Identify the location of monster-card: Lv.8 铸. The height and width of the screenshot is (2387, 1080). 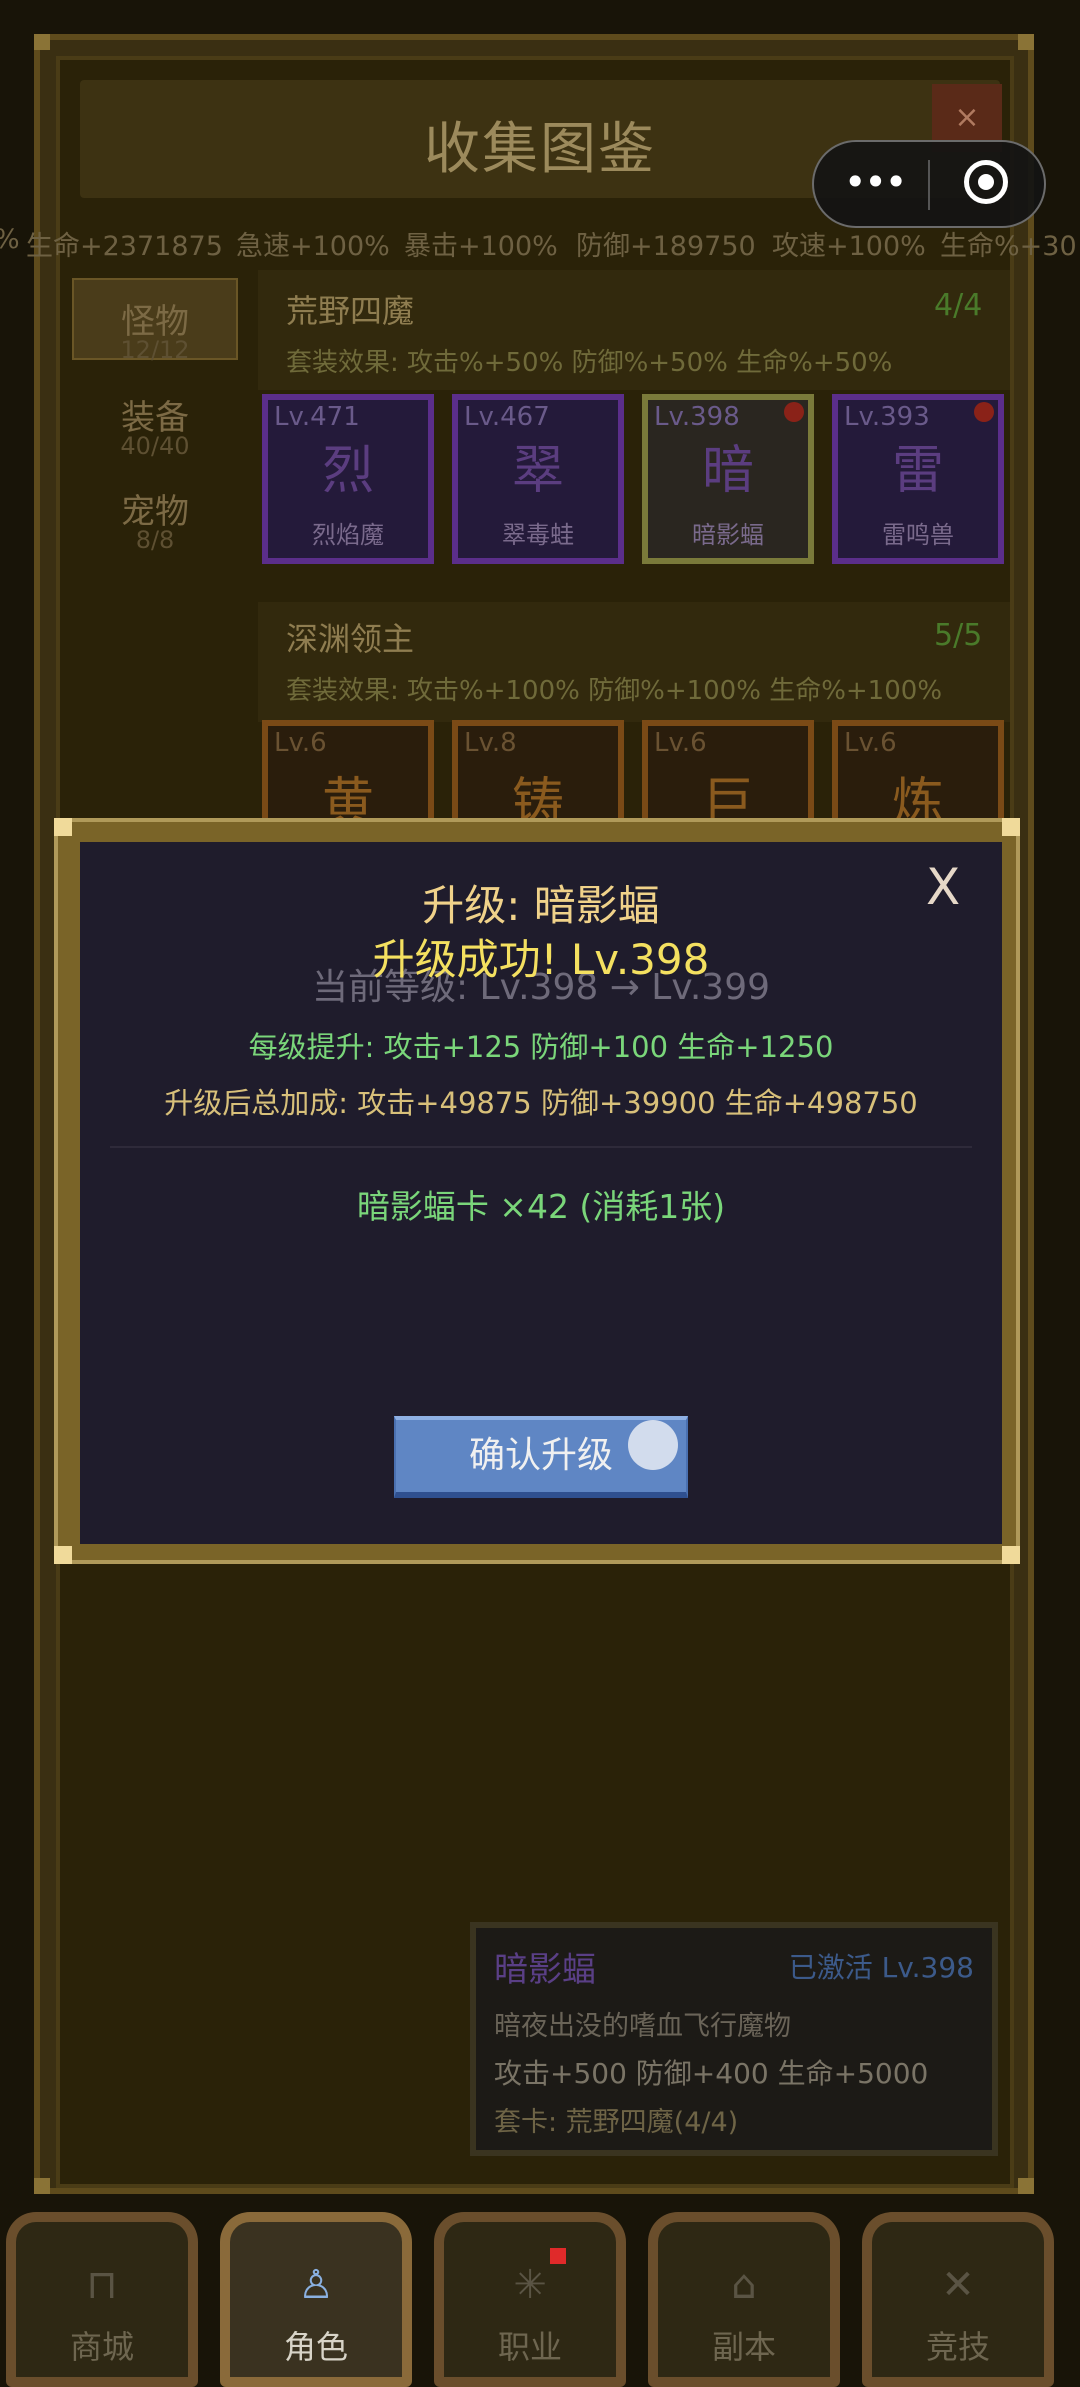
(538, 776).